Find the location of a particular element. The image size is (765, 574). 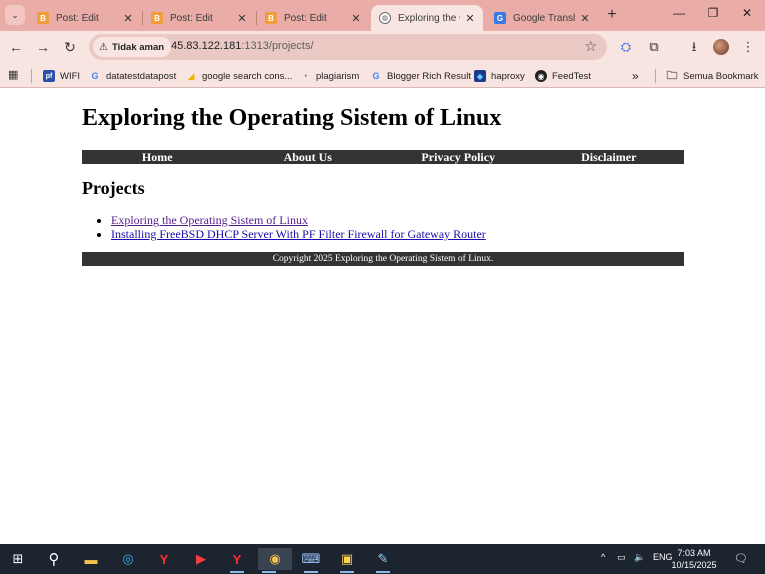

arrow-right-icon: → is located at coordinates (43, 47).